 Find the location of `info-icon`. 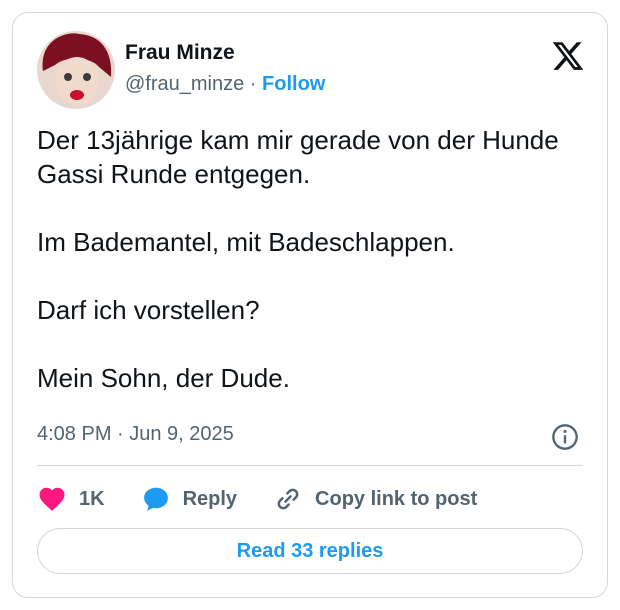

info-icon is located at coordinates (565, 437).